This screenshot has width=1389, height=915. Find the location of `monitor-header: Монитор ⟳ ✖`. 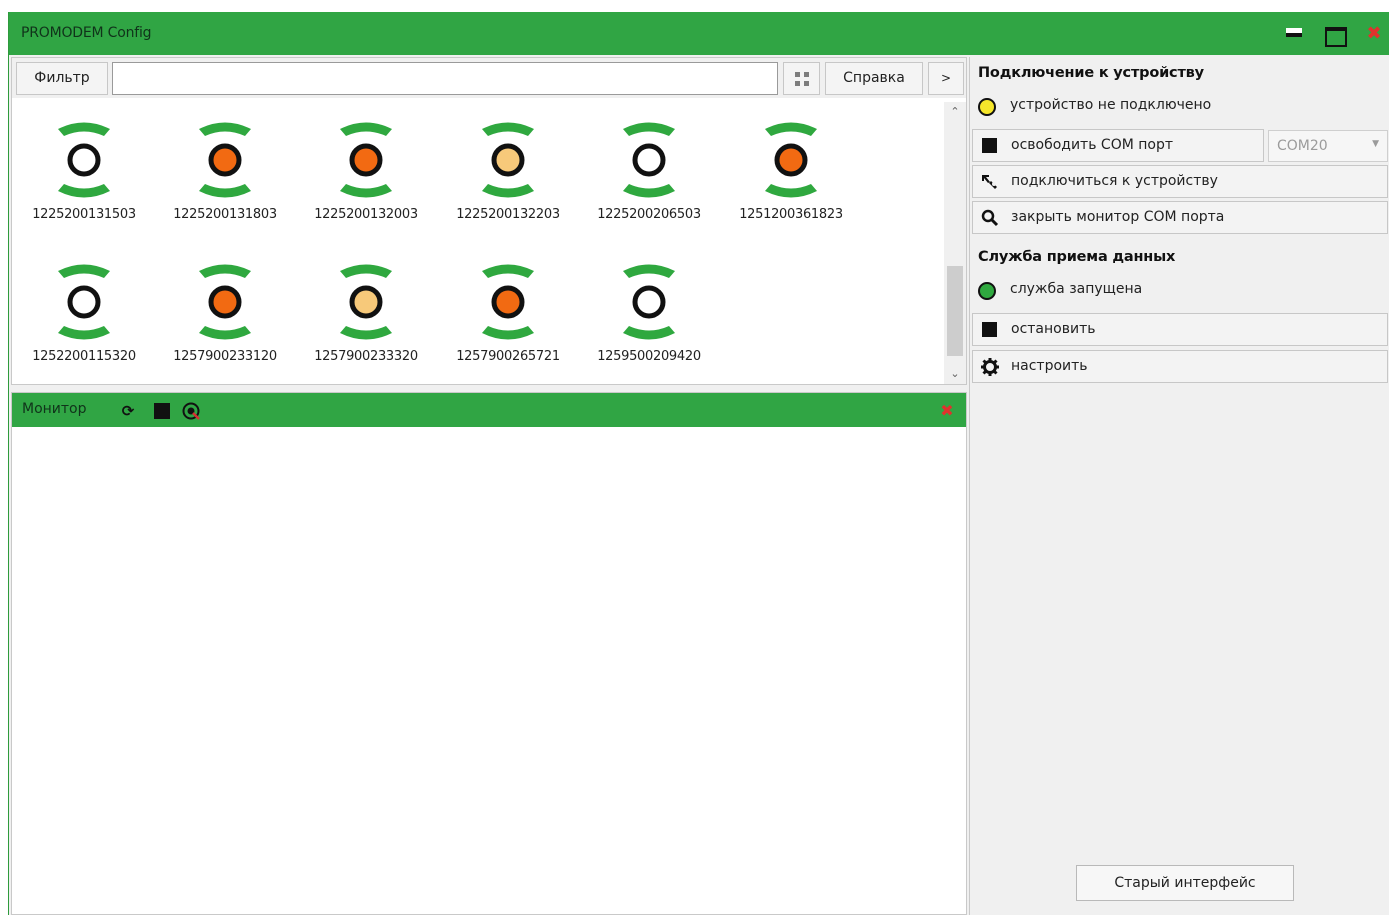

monitor-header: Монитор ⟳ ✖ is located at coordinates (489, 410).